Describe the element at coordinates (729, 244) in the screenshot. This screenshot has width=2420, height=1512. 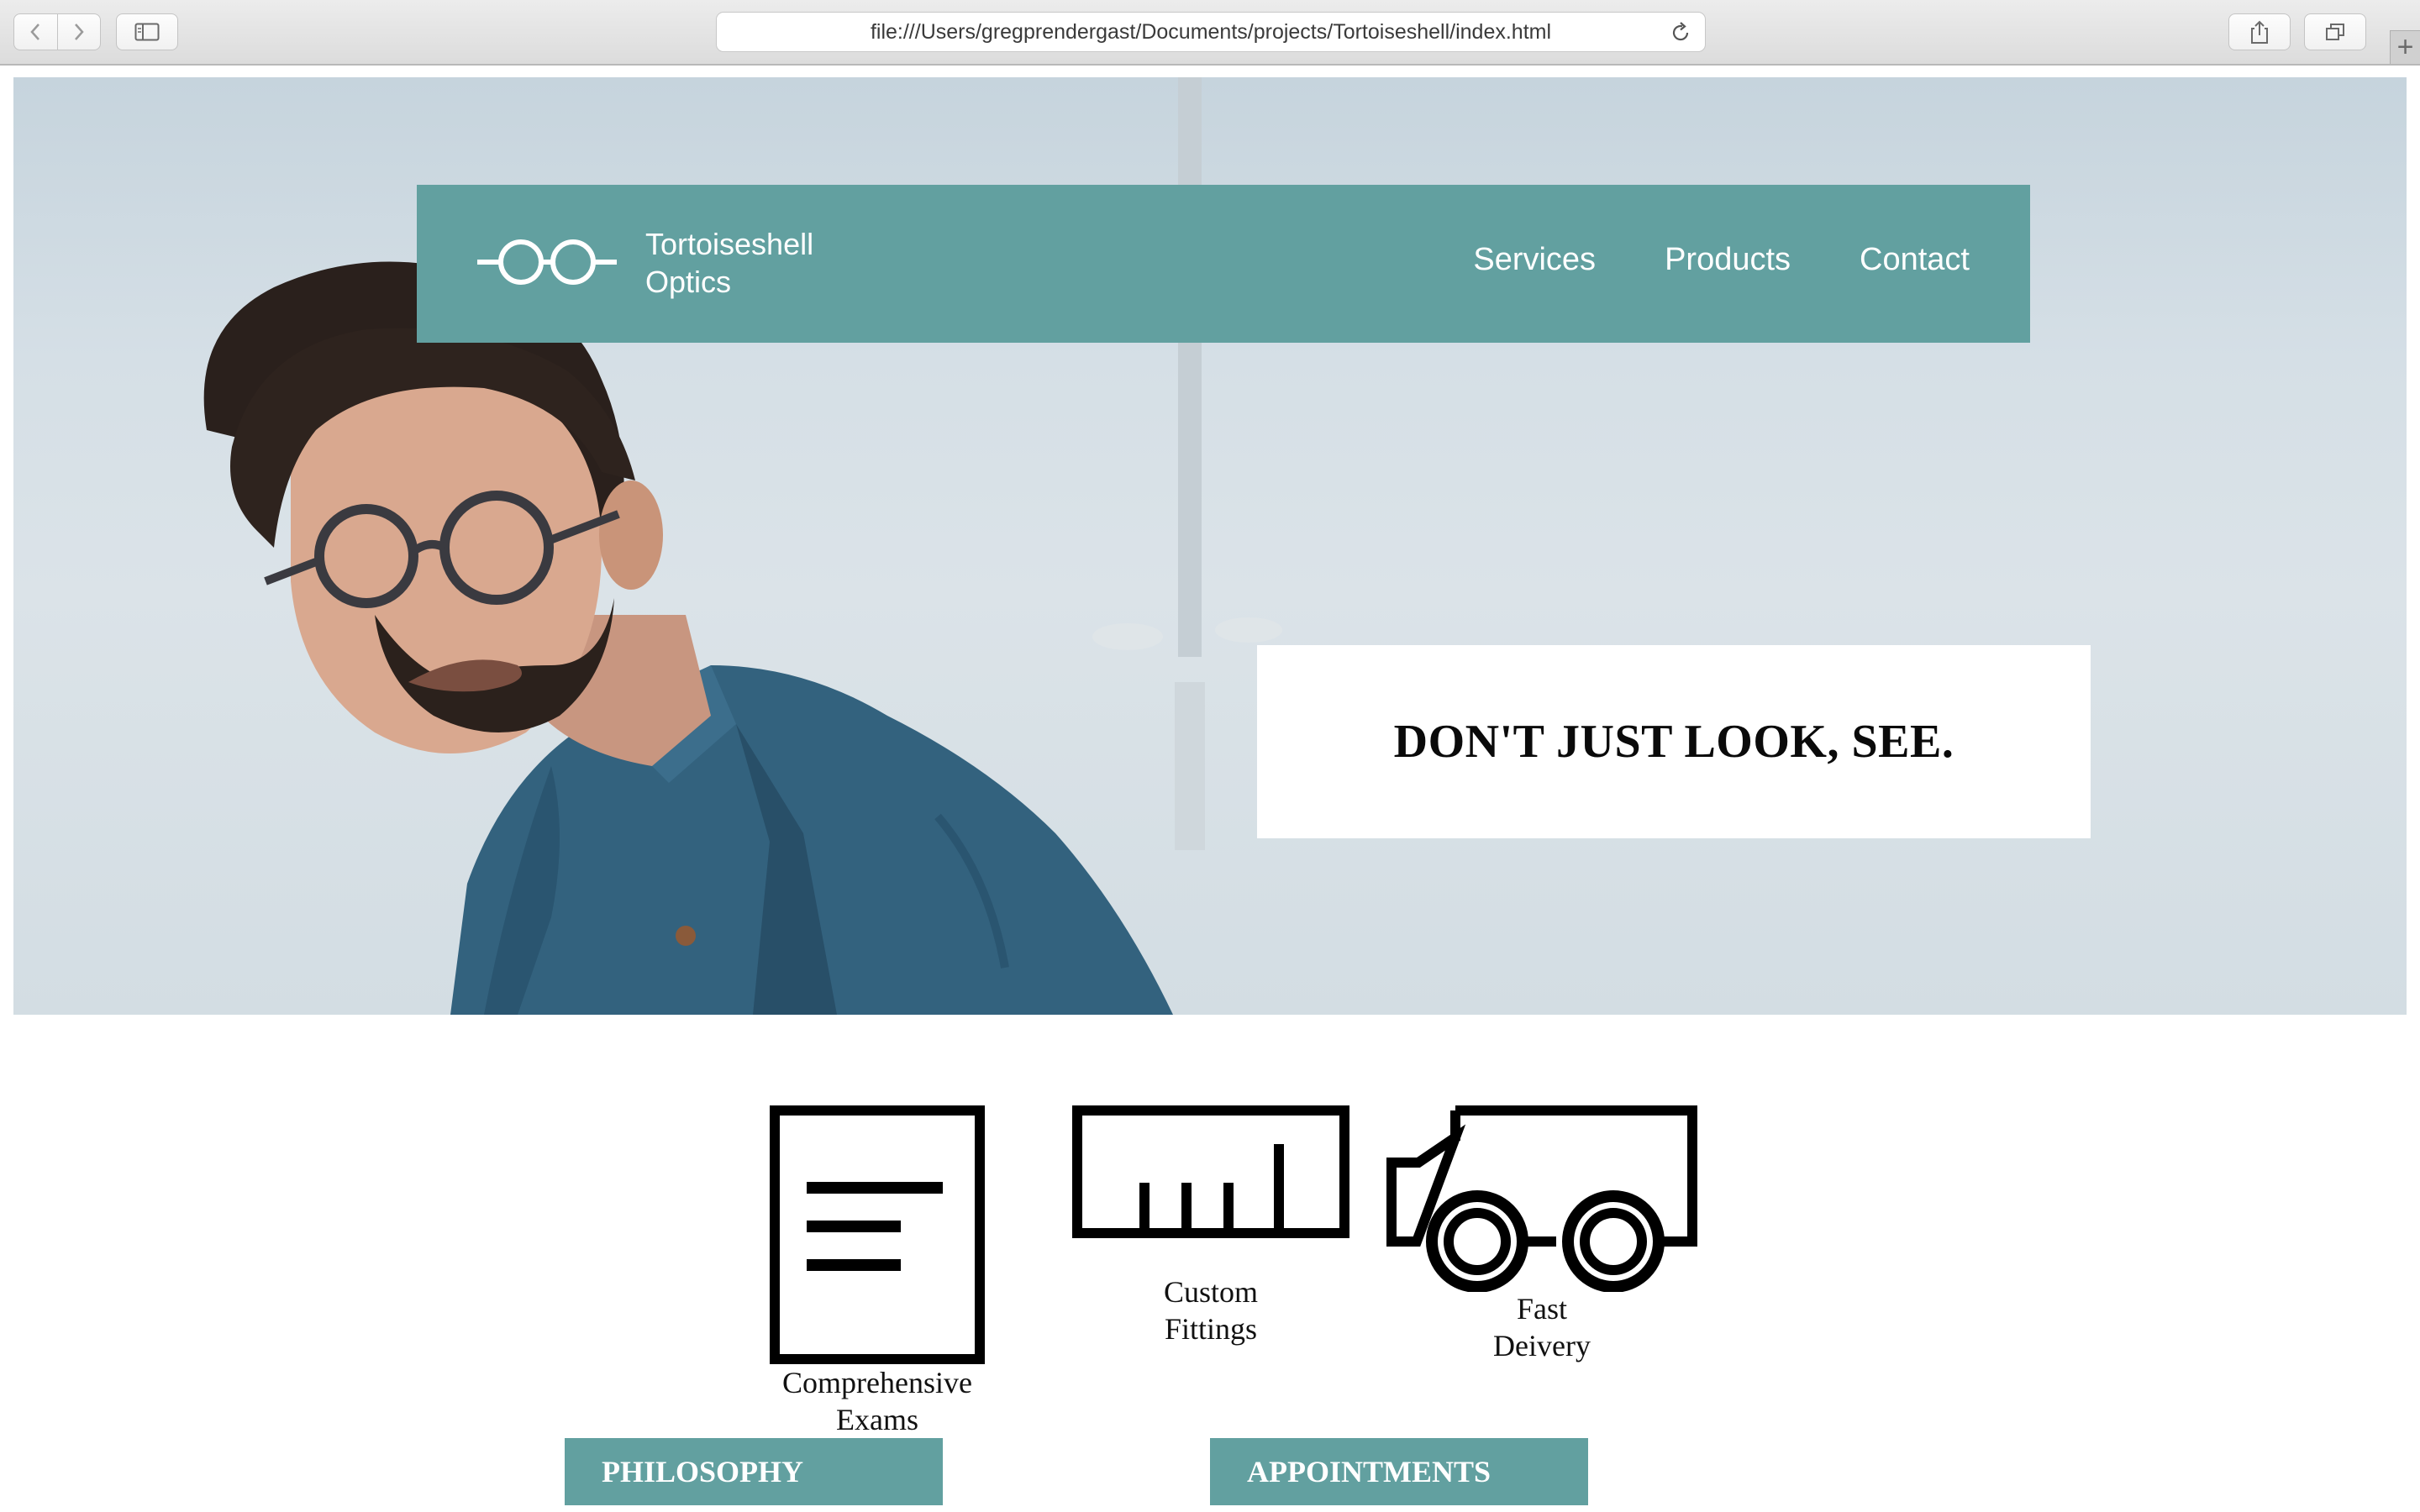
I see `logo-line-1: Tortoiseshell` at that location.